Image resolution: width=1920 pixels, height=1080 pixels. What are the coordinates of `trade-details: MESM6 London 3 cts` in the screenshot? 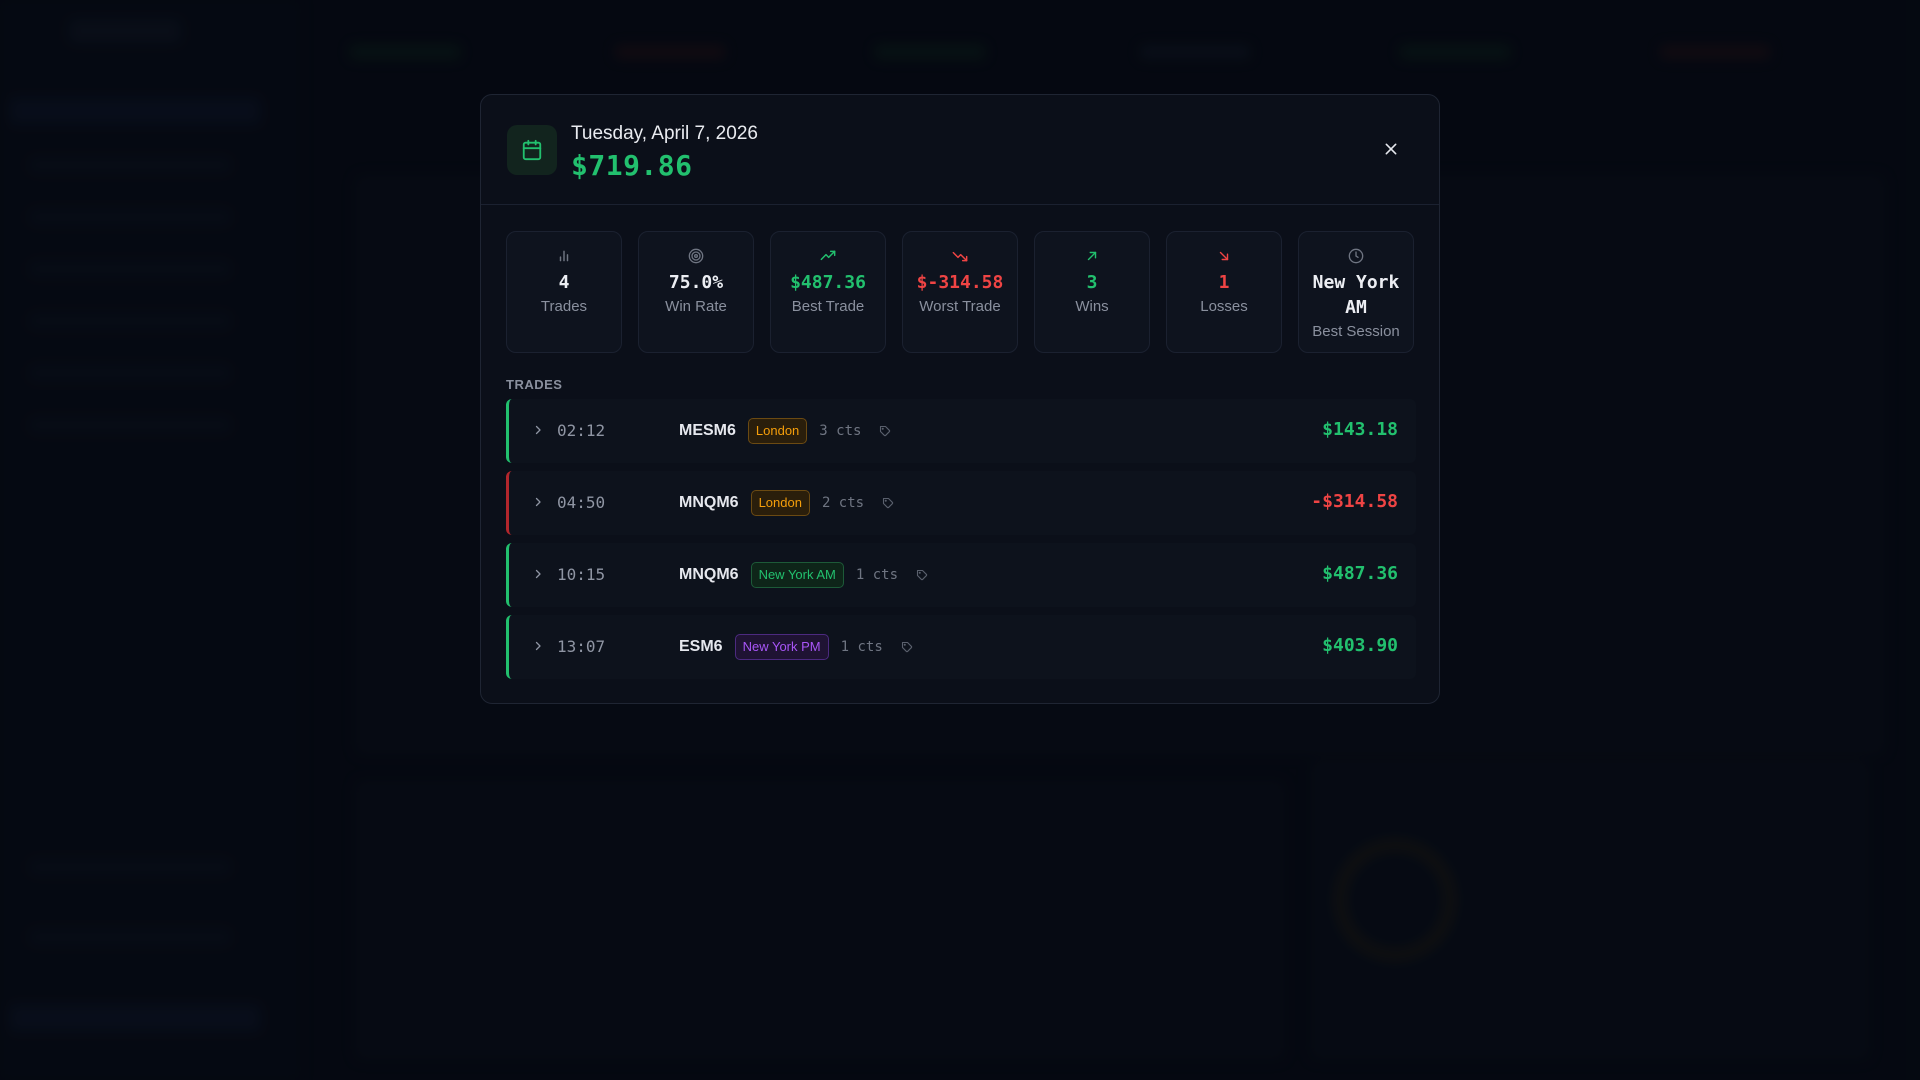 It's located at (785, 431).